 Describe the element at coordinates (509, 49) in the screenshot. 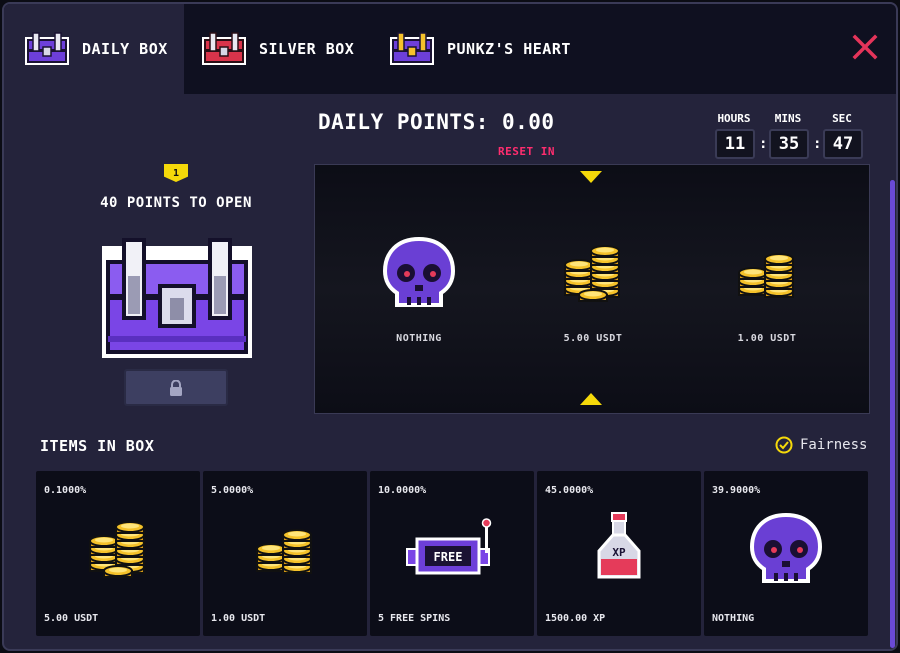

I see `tab-label: PUNKZ'S HEART` at that location.